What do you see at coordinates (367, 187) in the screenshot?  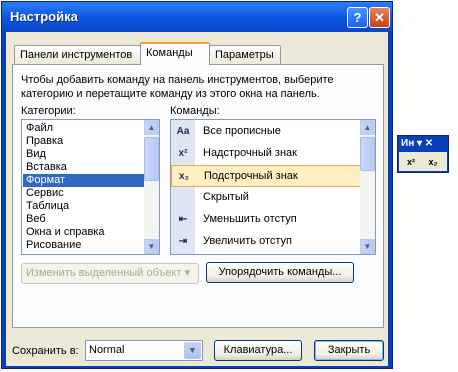 I see `commands-scrollbar: ▲ ▼` at bounding box center [367, 187].